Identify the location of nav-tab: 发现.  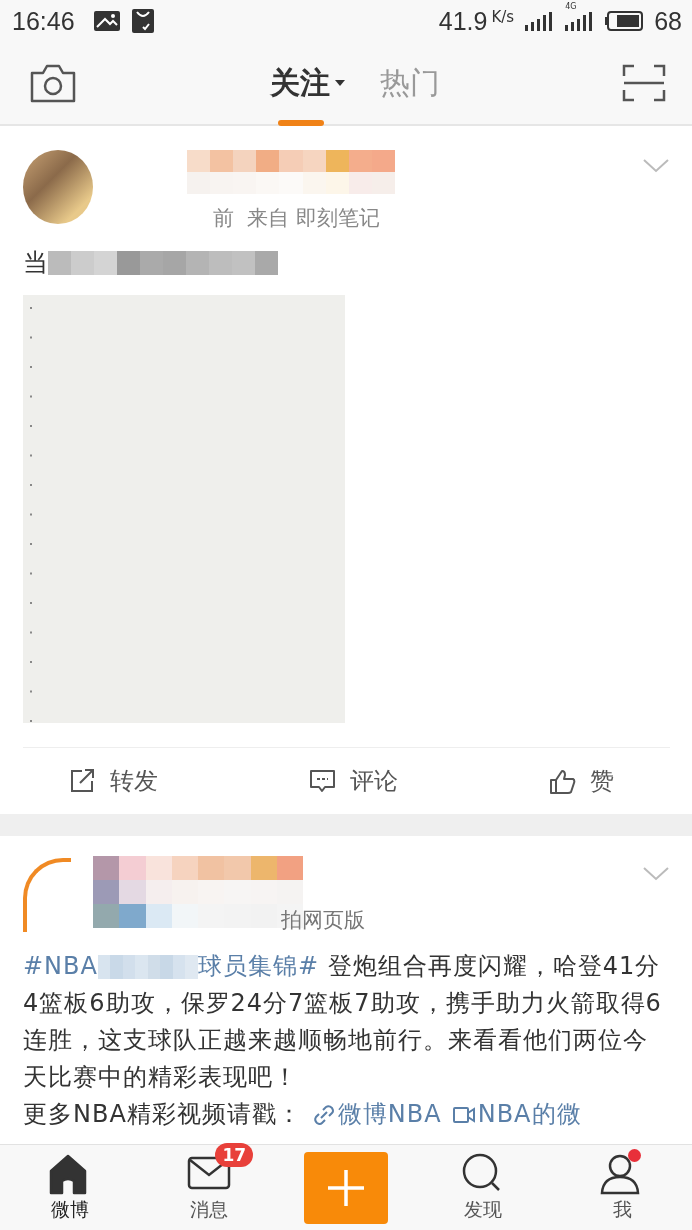
(482, 1209).